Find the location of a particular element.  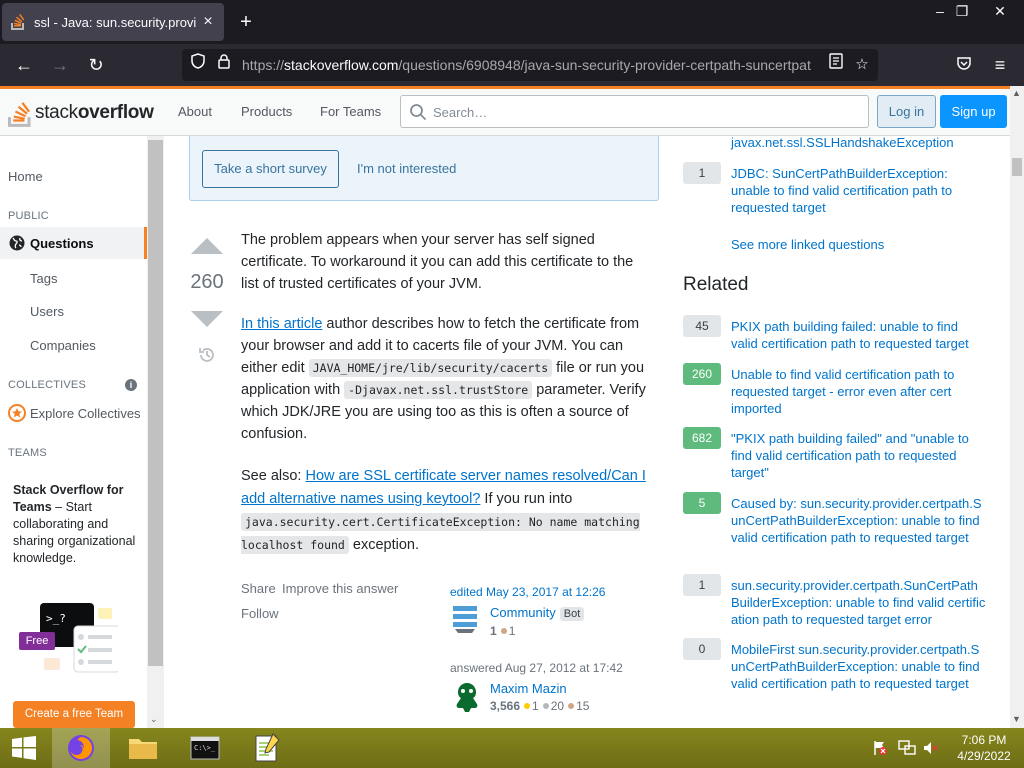

forward-icon: → is located at coordinates (60, 65).